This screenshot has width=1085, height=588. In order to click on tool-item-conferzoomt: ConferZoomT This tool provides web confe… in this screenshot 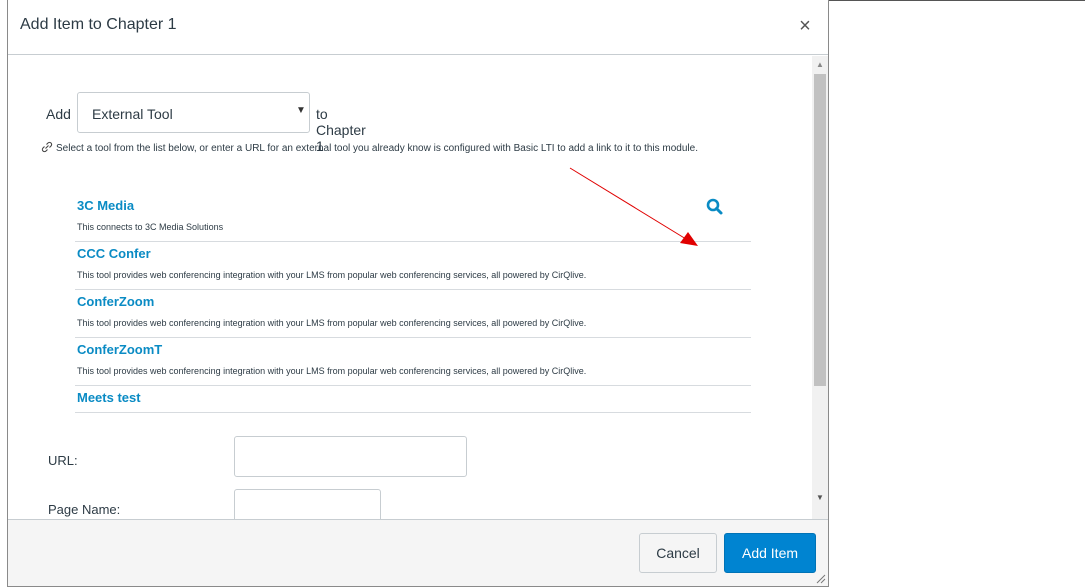, I will do `click(413, 362)`.